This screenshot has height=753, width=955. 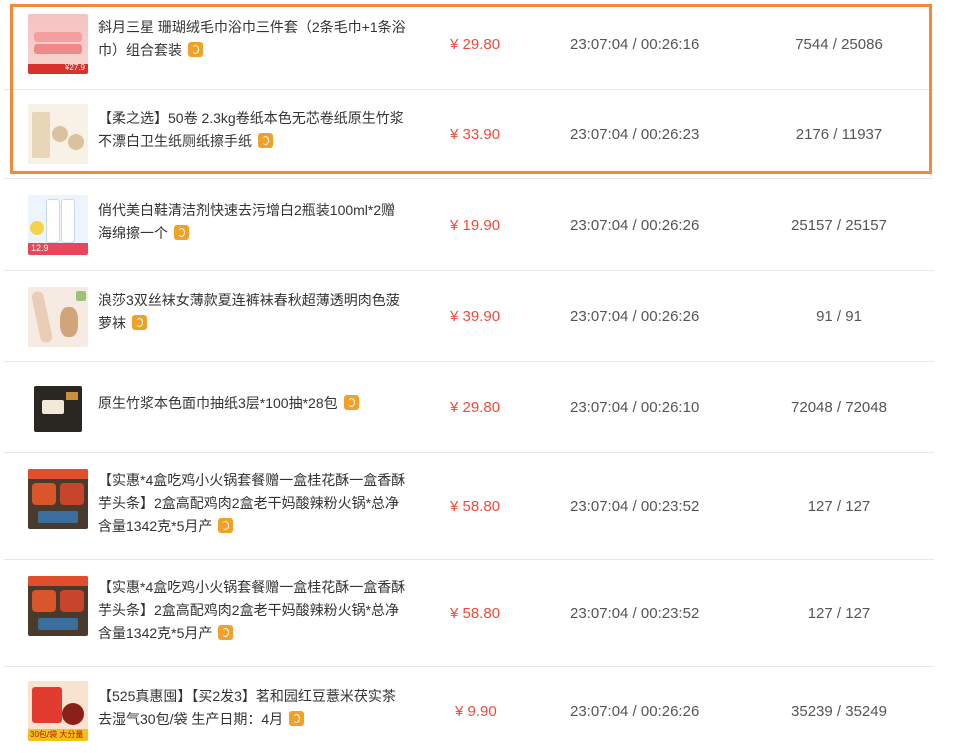 What do you see at coordinates (635, 134) in the screenshot?
I see `time-range: 23:07:04 / 00:26:23` at bounding box center [635, 134].